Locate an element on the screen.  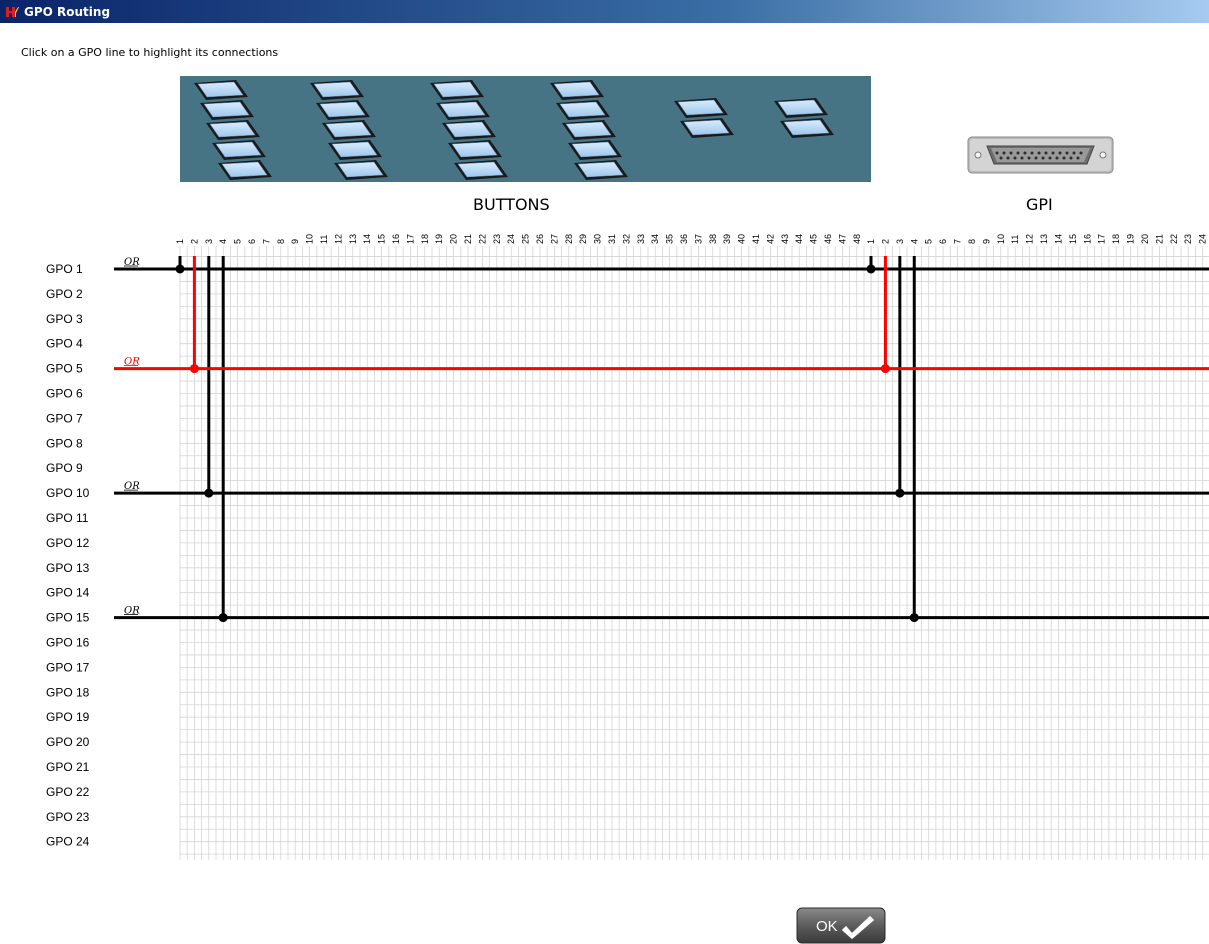
ok-button-label: OK is located at coordinates (827, 926).